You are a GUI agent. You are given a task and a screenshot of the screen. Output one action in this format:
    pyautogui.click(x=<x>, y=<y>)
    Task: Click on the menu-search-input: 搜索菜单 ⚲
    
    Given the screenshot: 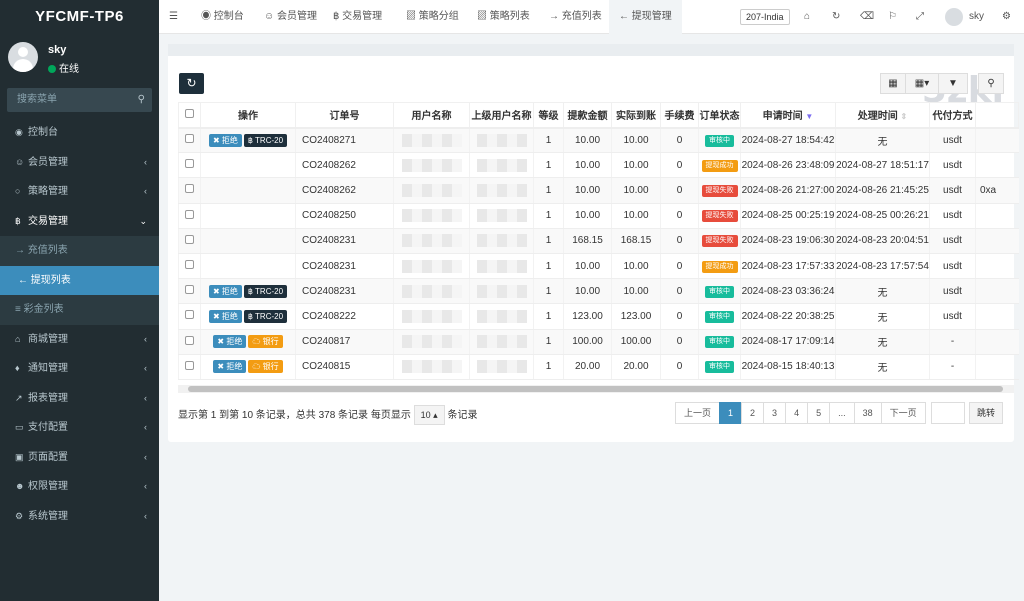 What is the action you would take?
    pyautogui.click(x=79, y=100)
    